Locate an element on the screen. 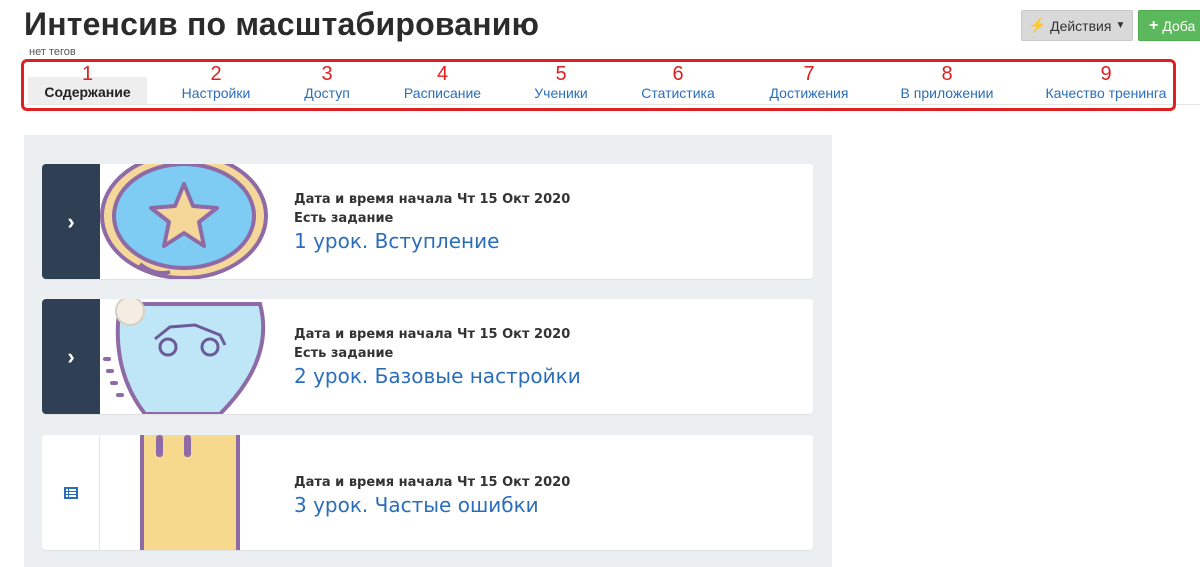 This screenshot has height=567, width=1200. caret-down-icon: ▼ is located at coordinates (1120, 25).